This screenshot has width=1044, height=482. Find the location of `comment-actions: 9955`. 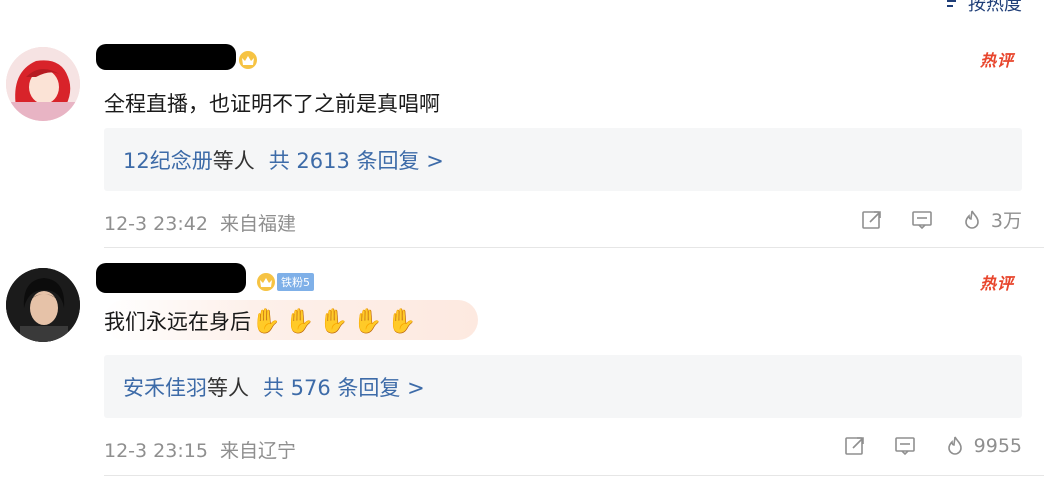

comment-actions: 9955 is located at coordinates (932, 446).